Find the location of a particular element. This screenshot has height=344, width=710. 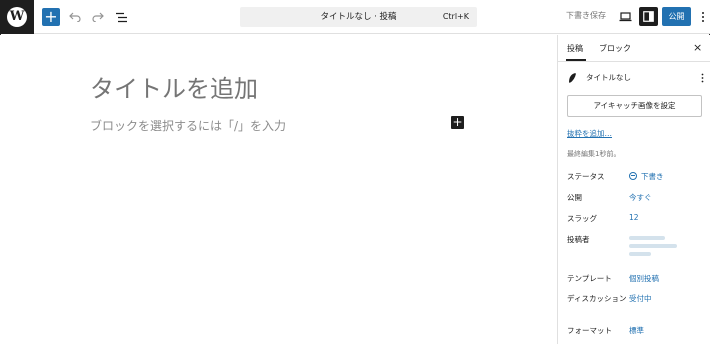

list-view-icon is located at coordinates (121, 17).